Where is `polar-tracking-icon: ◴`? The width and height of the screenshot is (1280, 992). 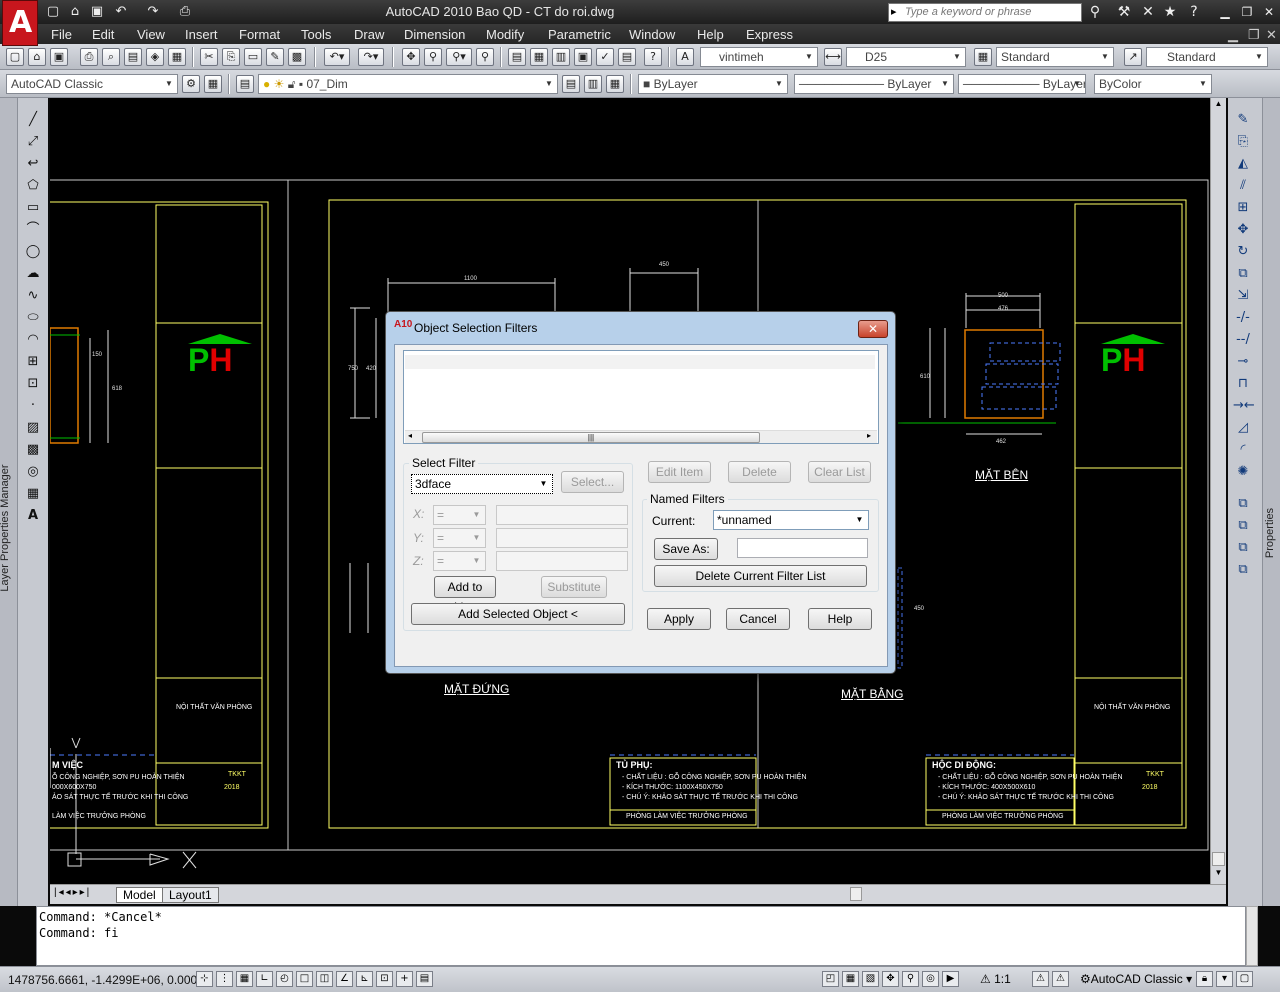
polar-tracking-icon: ◴ is located at coordinates (284, 979).